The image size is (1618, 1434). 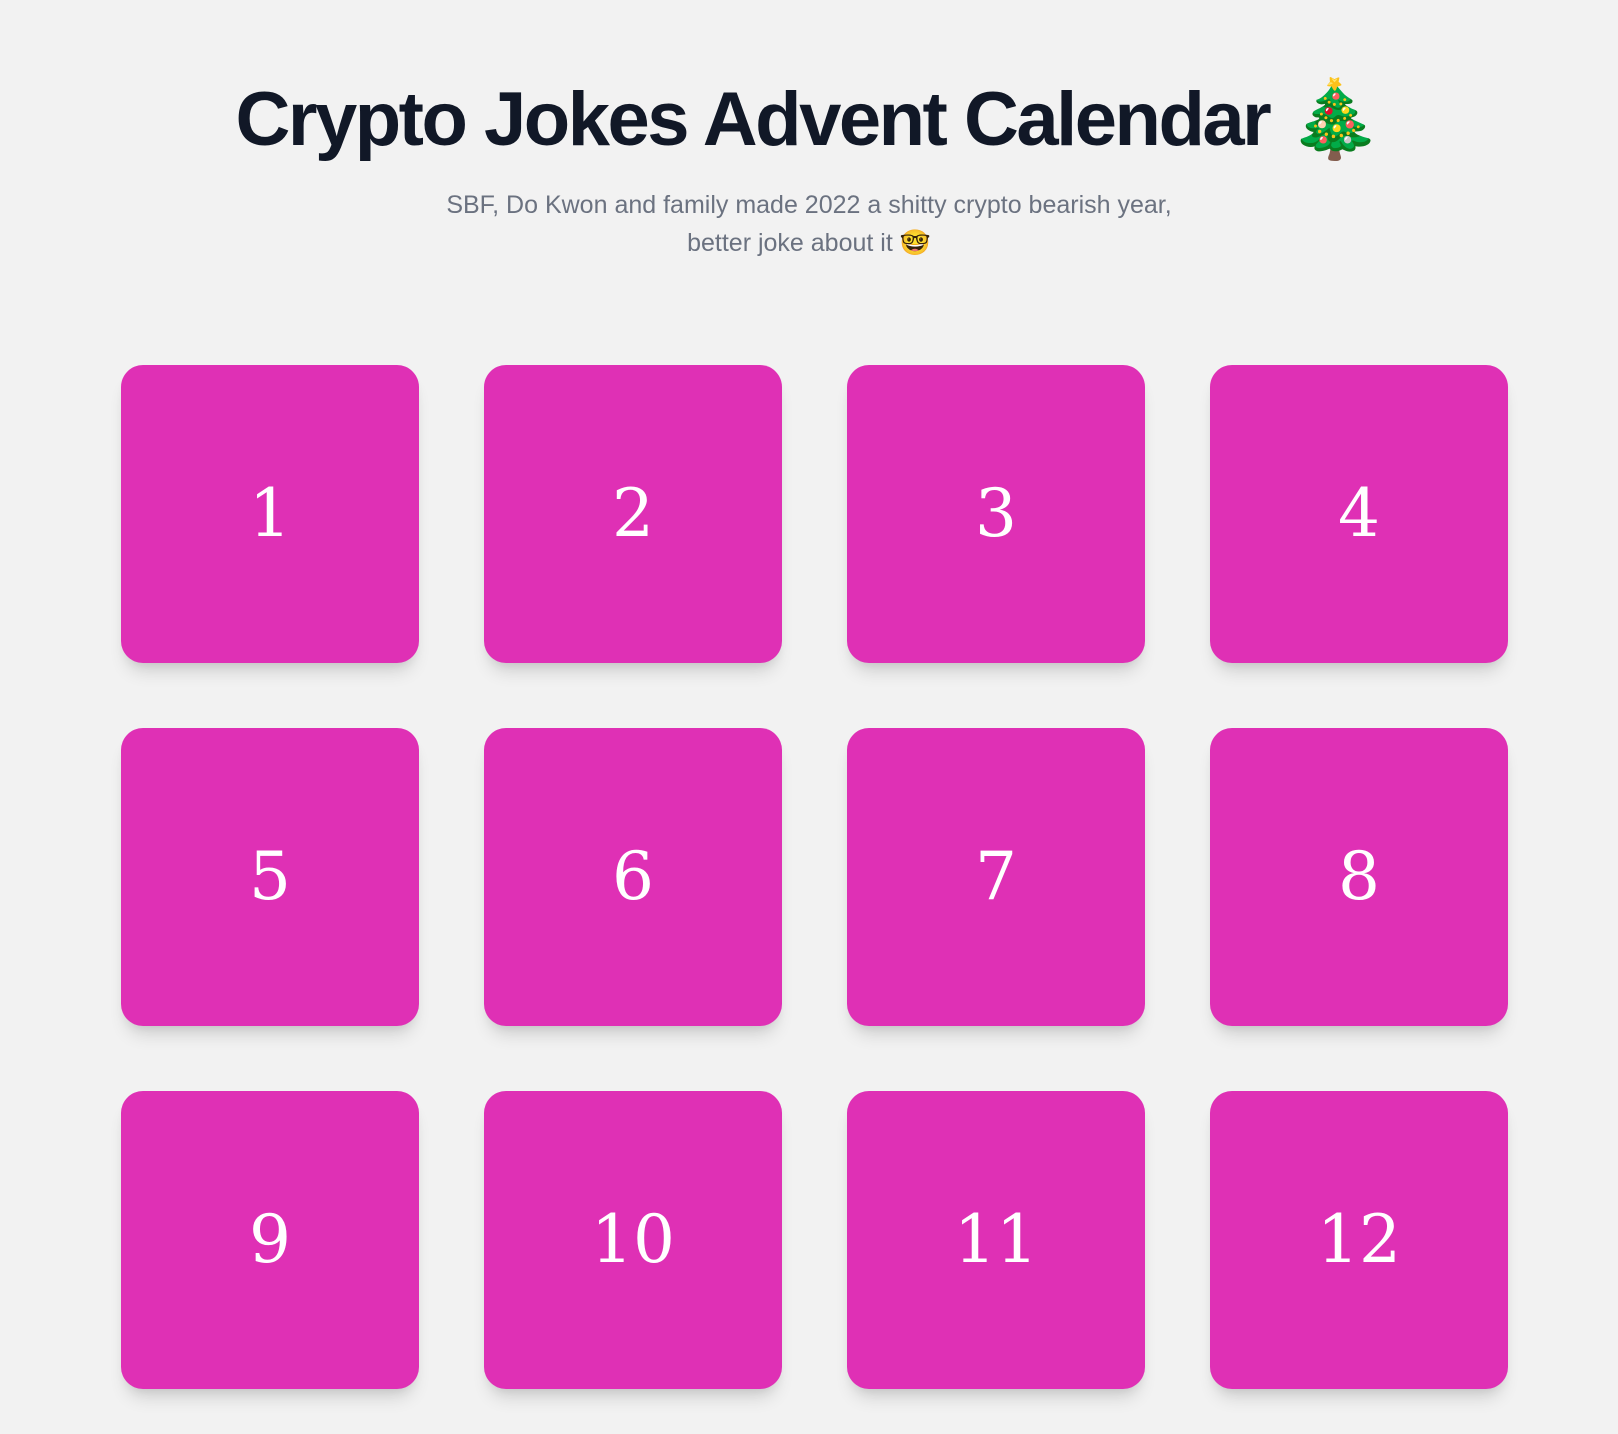 I want to click on door-number: 12, so click(x=1359, y=1239).